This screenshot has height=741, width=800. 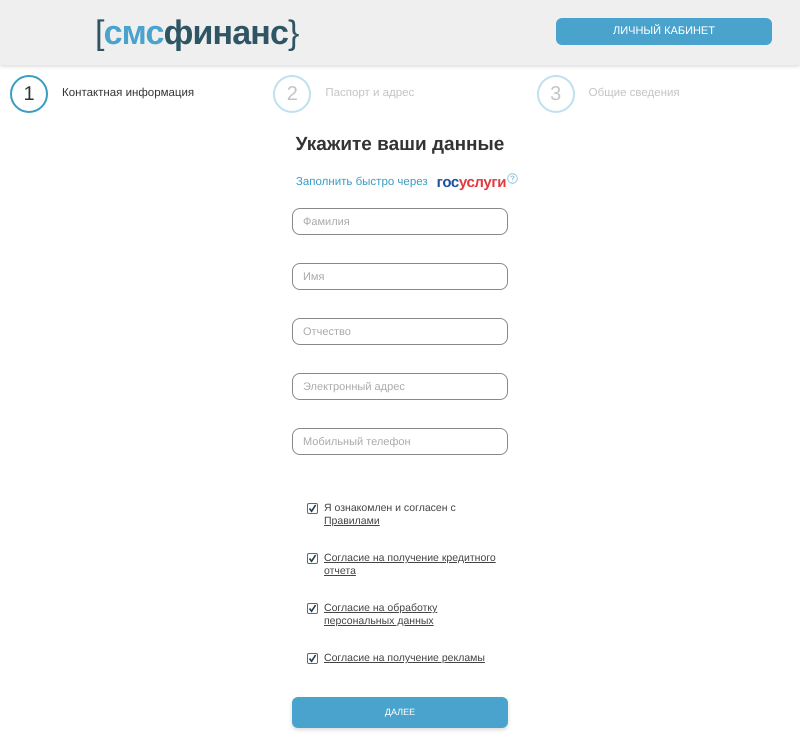 I want to click on input-field: Электронный адрес, so click(x=400, y=386).